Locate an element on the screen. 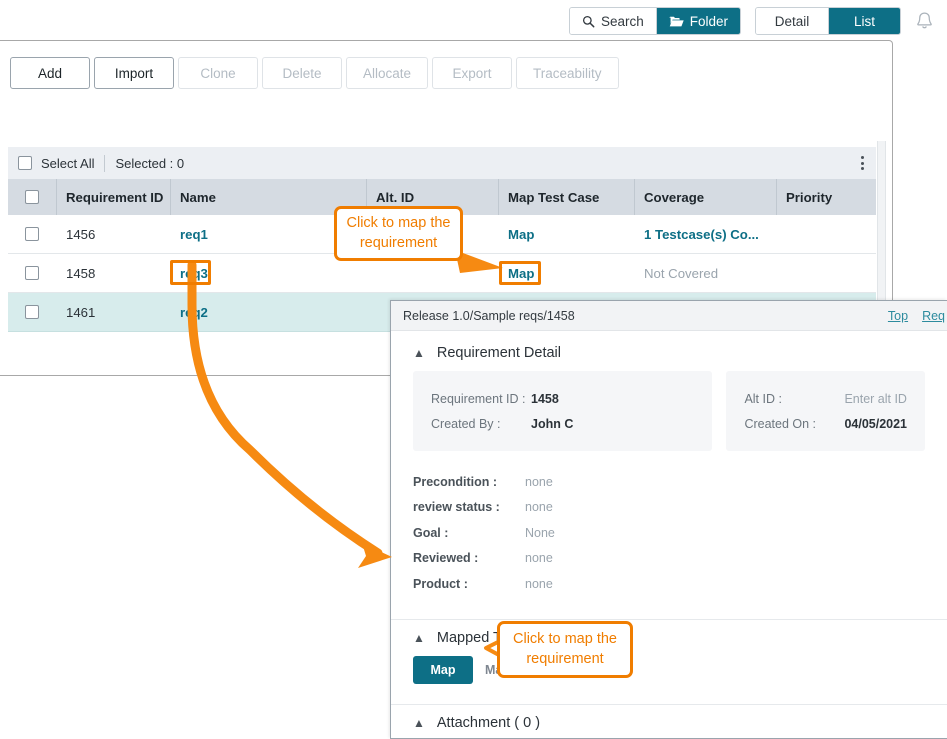  top-bar-controls: Search Folder Detail List is located at coordinates (757, 21).